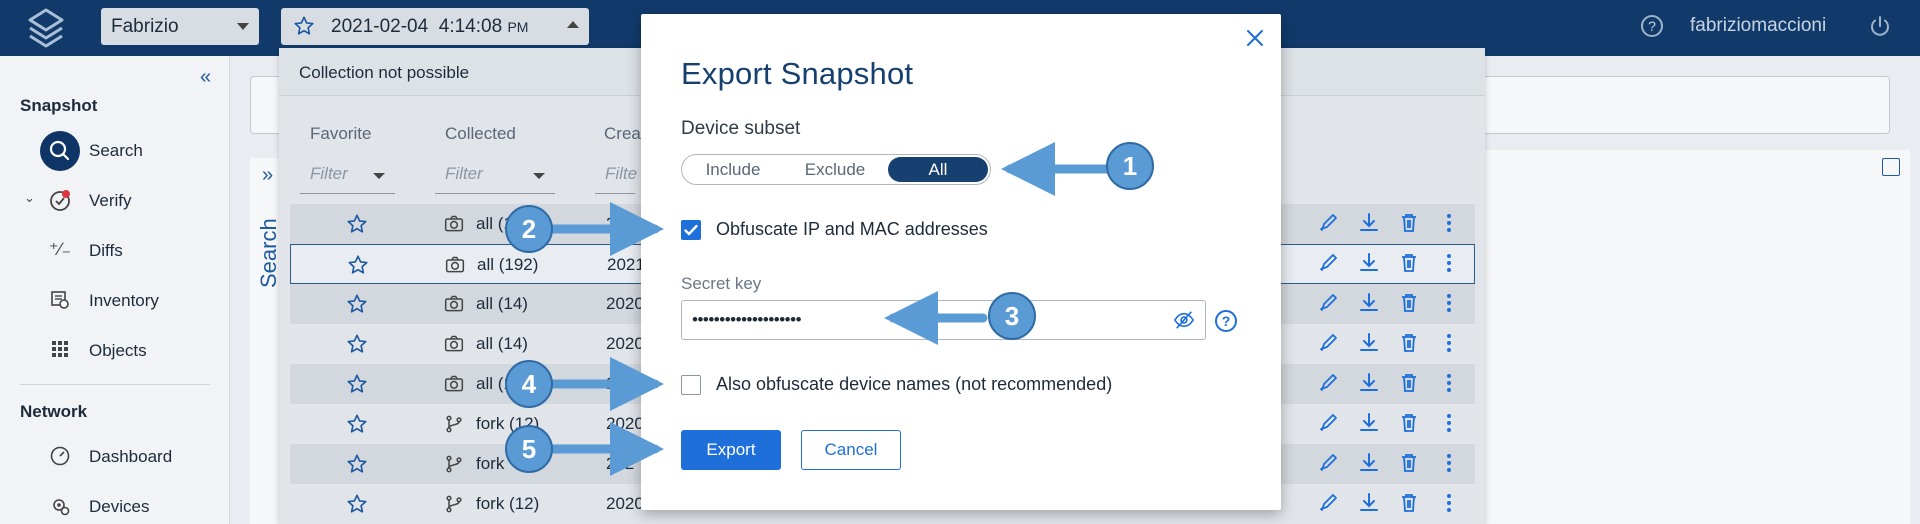 This screenshot has width=1920, height=524. Describe the element at coordinates (180, 26) in the screenshot. I see `user-select: Fabrizio` at that location.